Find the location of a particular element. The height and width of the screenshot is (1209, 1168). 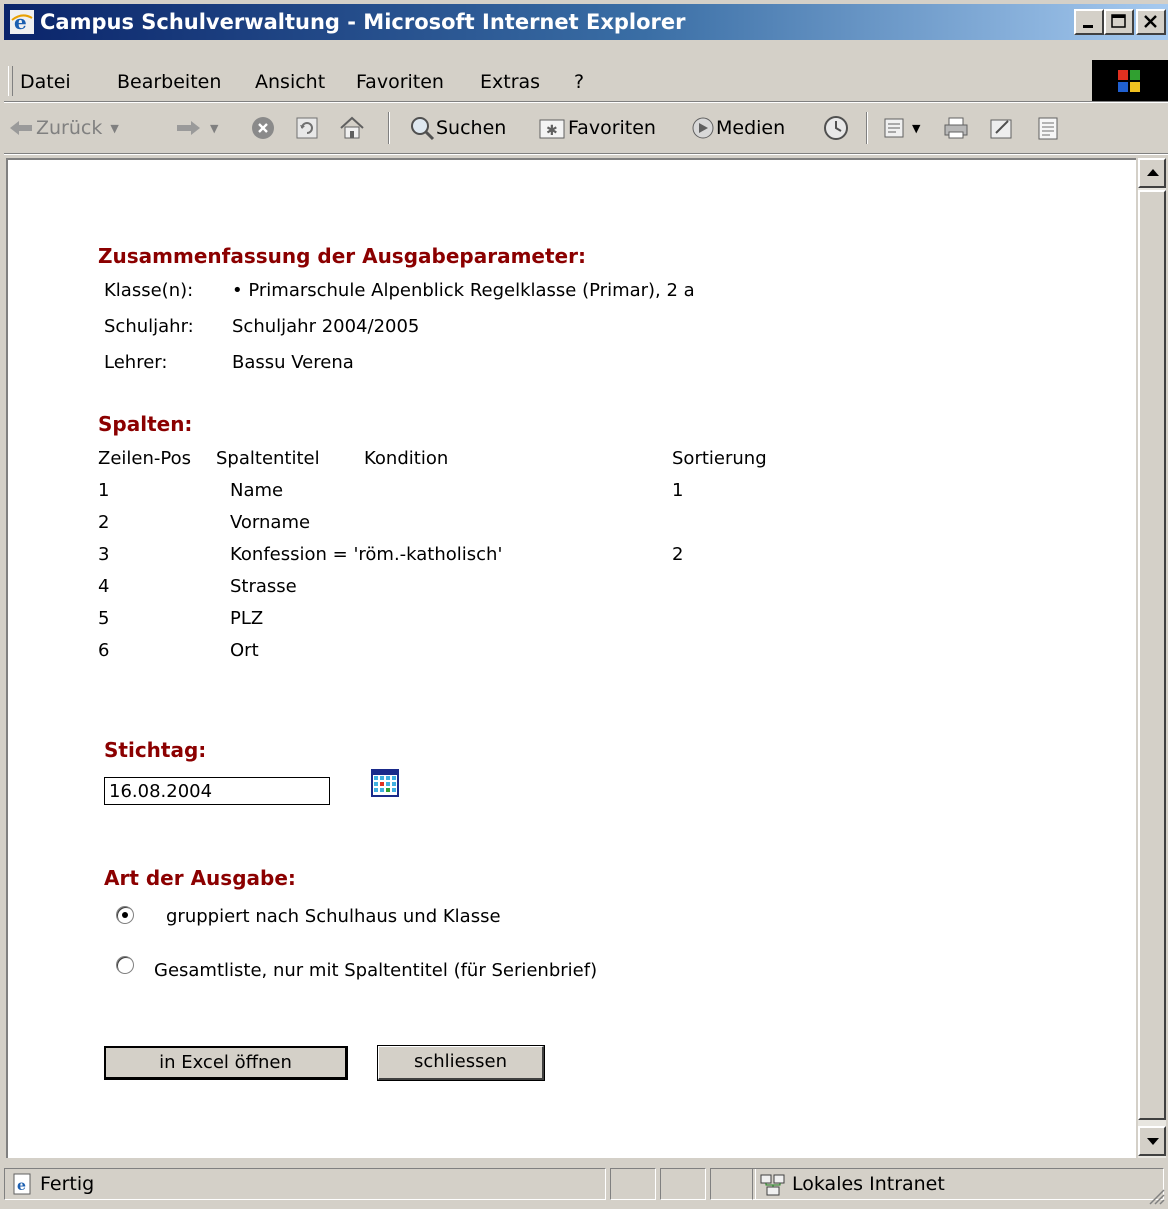

teacher-label: Lehrer: is located at coordinates (136, 362).